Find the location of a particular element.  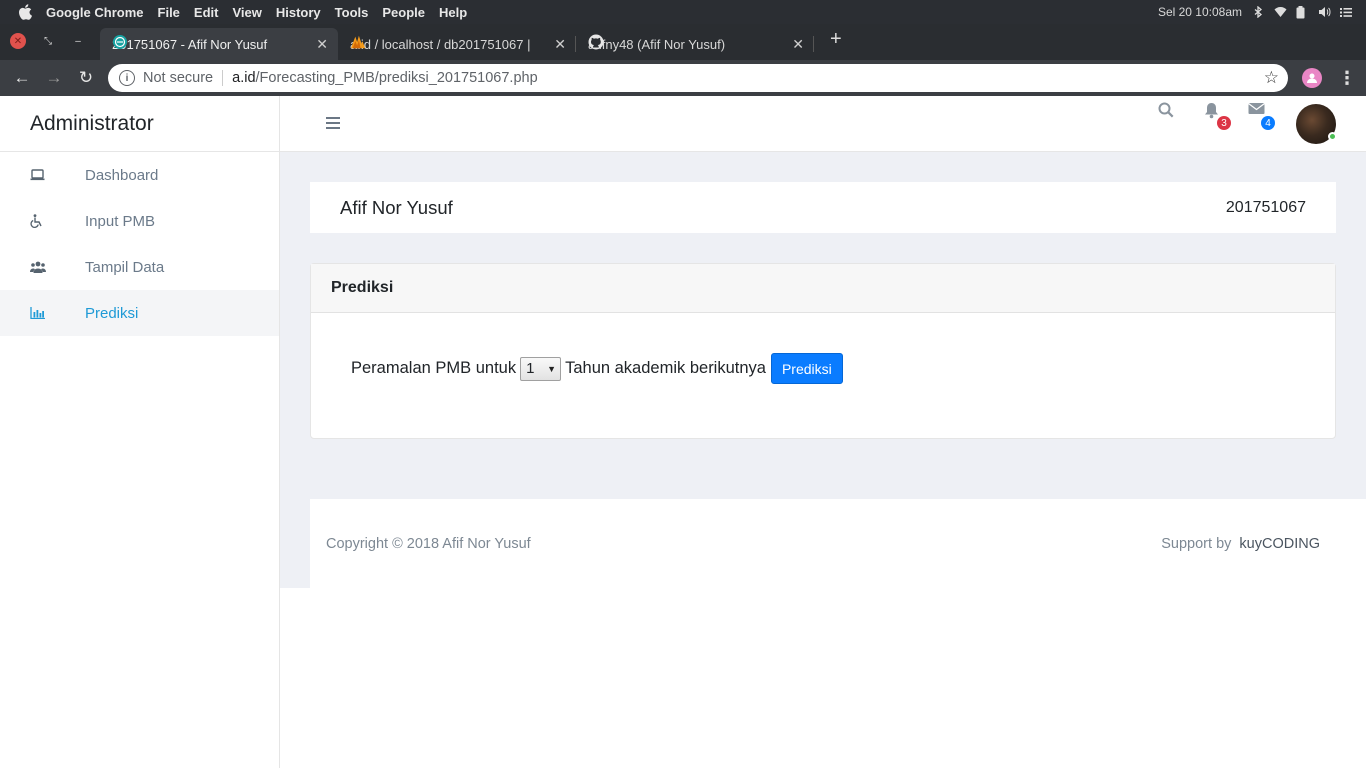

window-restore-button: ⤡ is located at coordinates (48, 41).